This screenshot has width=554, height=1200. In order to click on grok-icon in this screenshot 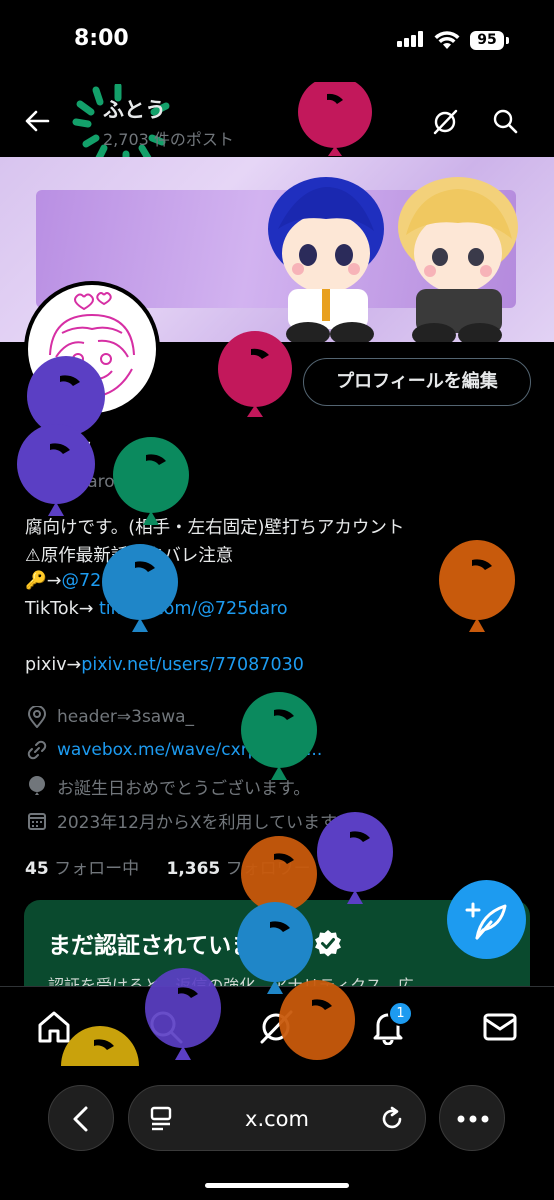, I will do `click(445, 122)`.